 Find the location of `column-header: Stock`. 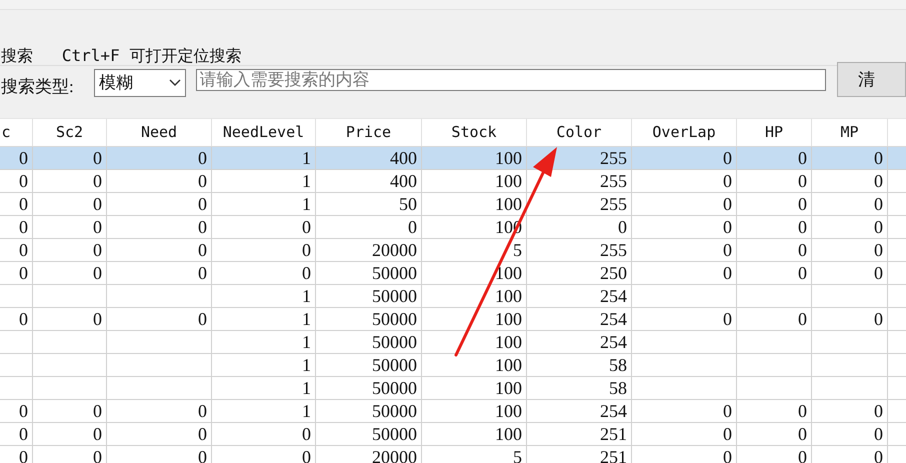

column-header: Stock is located at coordinates (474, 132).